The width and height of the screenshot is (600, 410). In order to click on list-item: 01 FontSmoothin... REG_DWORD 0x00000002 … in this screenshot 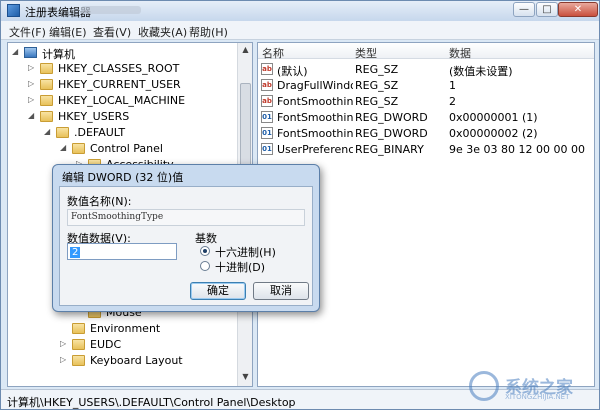, I will do `click(426, 133)`.